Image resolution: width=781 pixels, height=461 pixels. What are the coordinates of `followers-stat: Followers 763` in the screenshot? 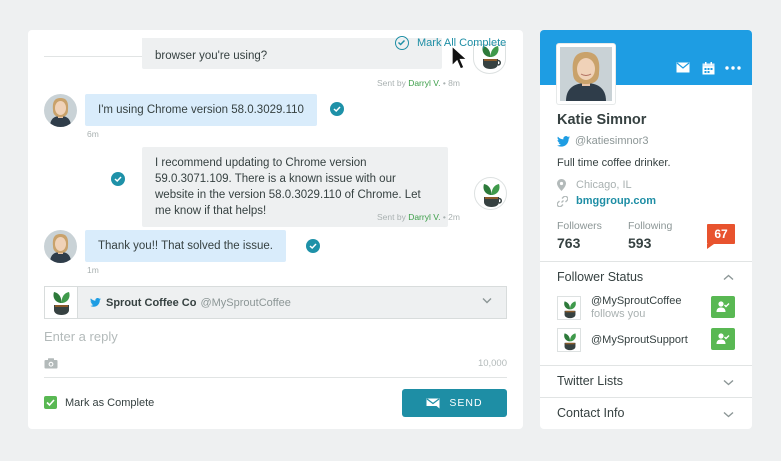 It's located at (579, 235).